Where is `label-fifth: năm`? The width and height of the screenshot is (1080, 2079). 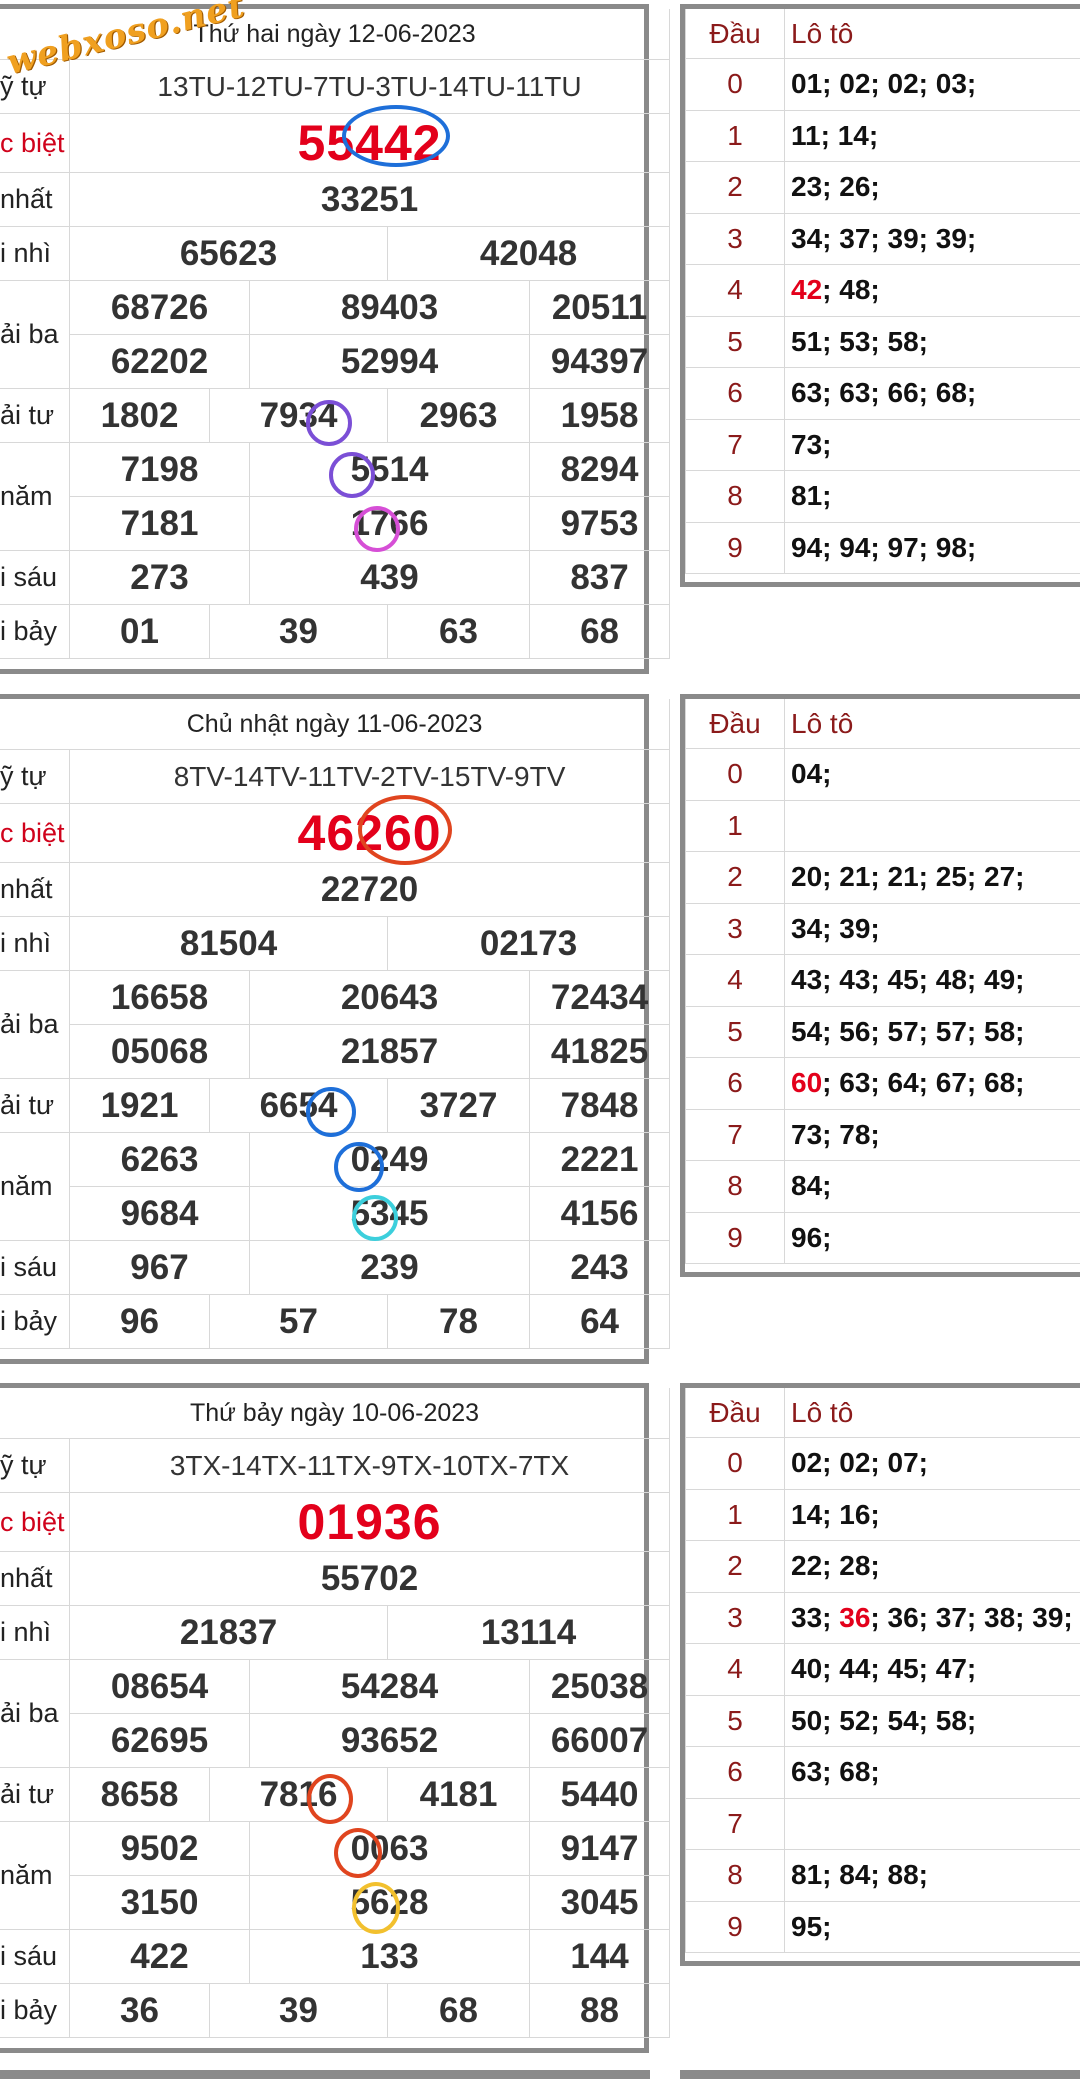 label-fifth: năm is located at coordinates (35, 1875).